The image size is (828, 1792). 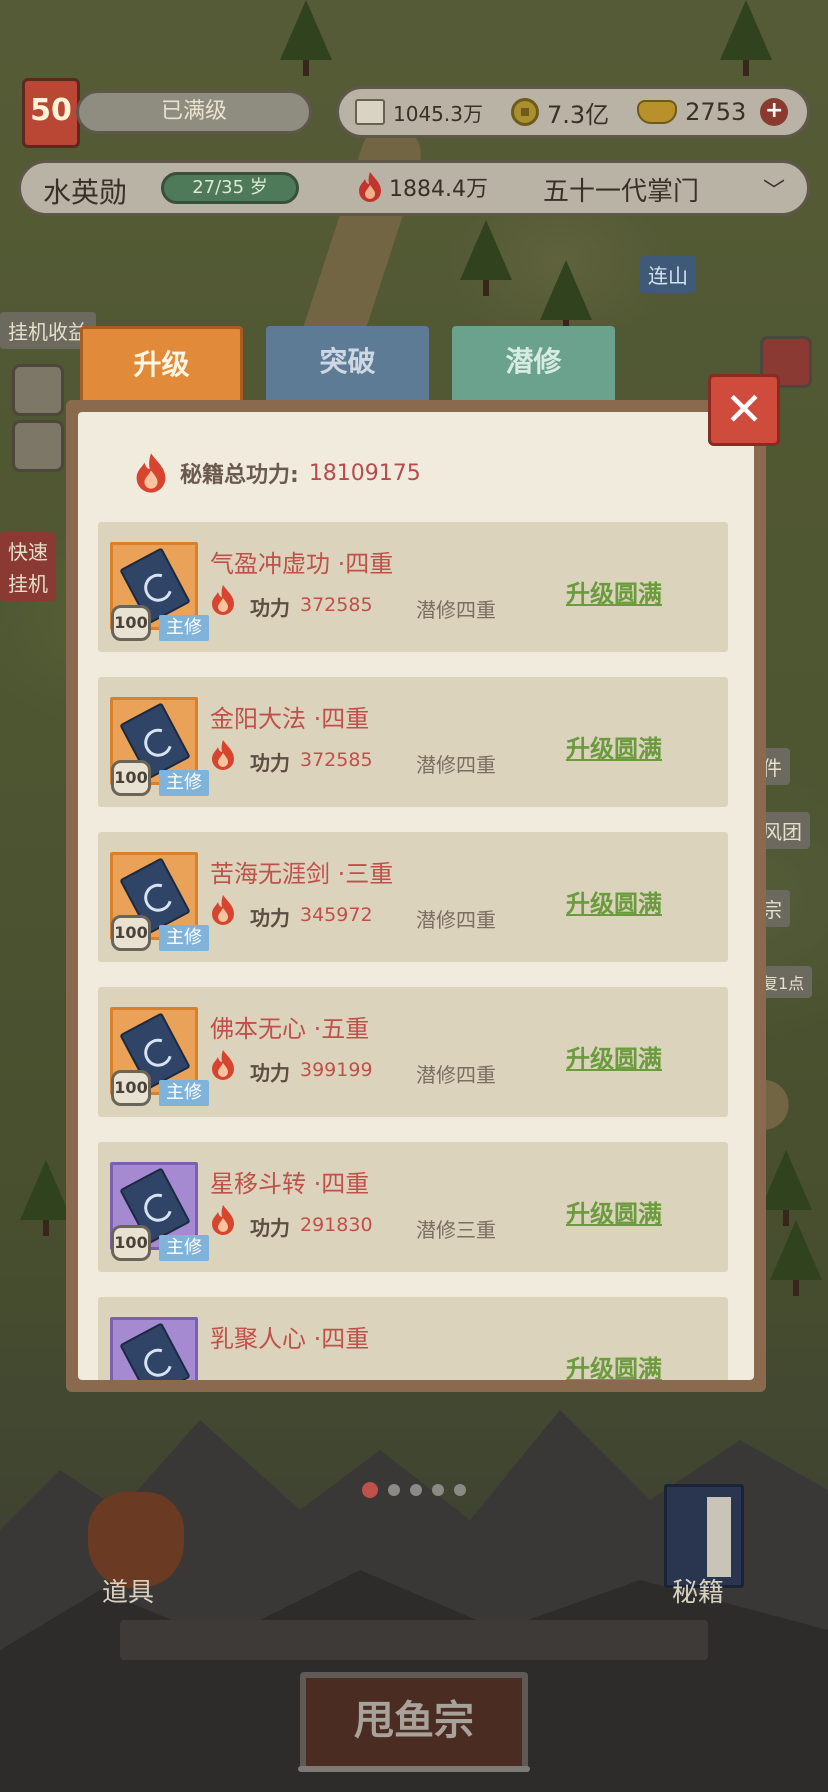 What do you see at coordinates (290, 1339) in the screenshot?
I see `skill-name: 乳聚人心 ·四重` at bounding box center [290, 1339].